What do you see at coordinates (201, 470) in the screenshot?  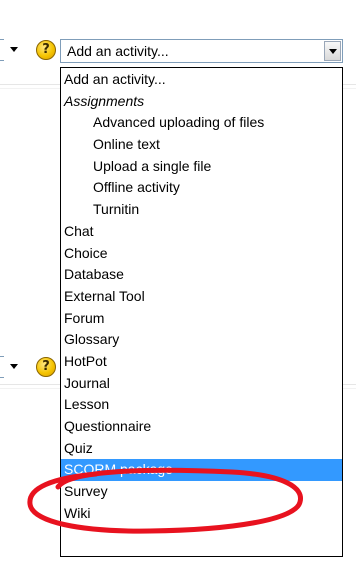 I see `option-scorm-package: SCORM package` at bounding box center [201, 470].